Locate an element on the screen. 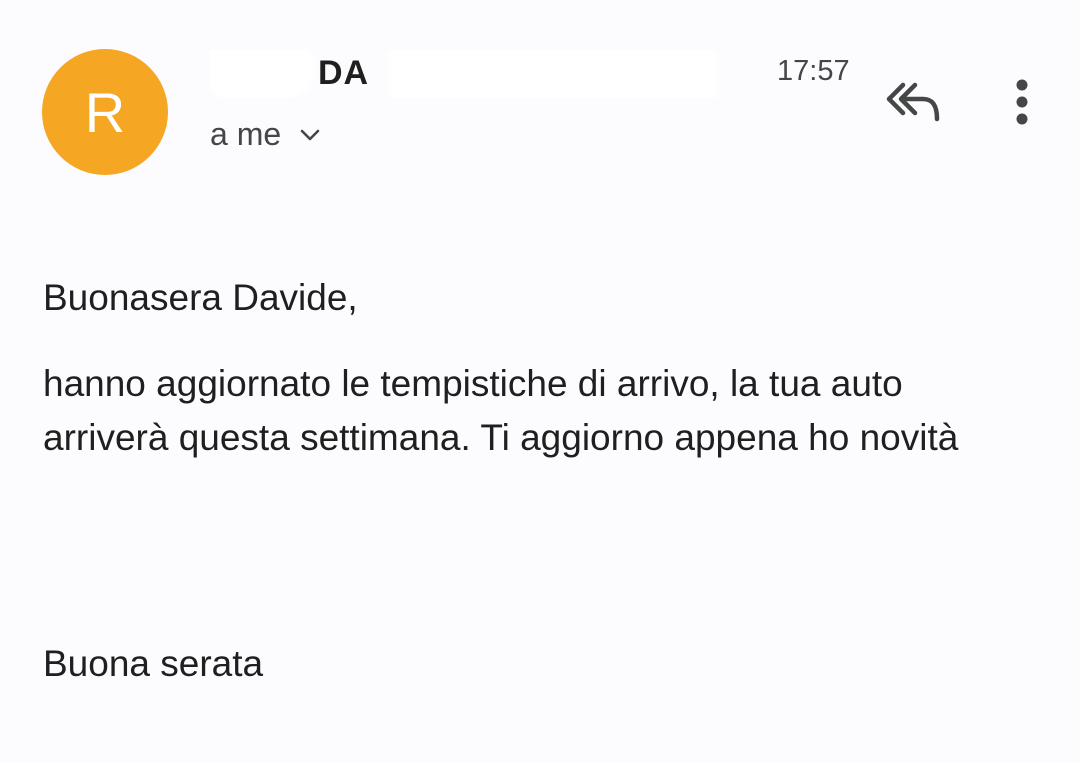 The image size is (1080, 763). sender-name: DA is located at coordinates (470, 74).